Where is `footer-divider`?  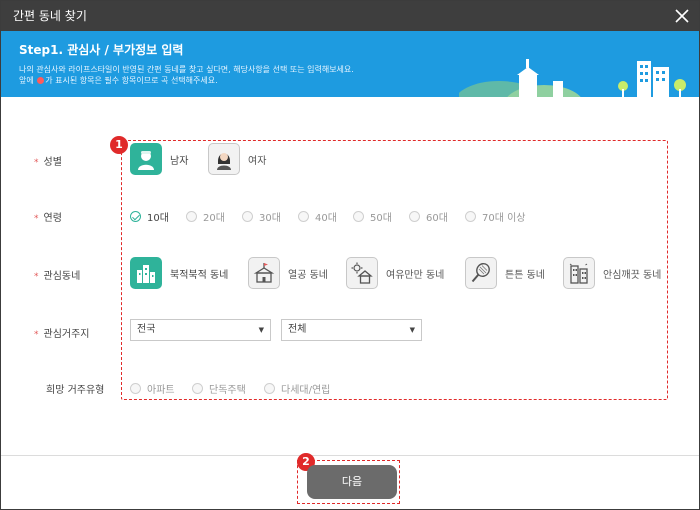
footer-divider is located at coordinates (350, 455).